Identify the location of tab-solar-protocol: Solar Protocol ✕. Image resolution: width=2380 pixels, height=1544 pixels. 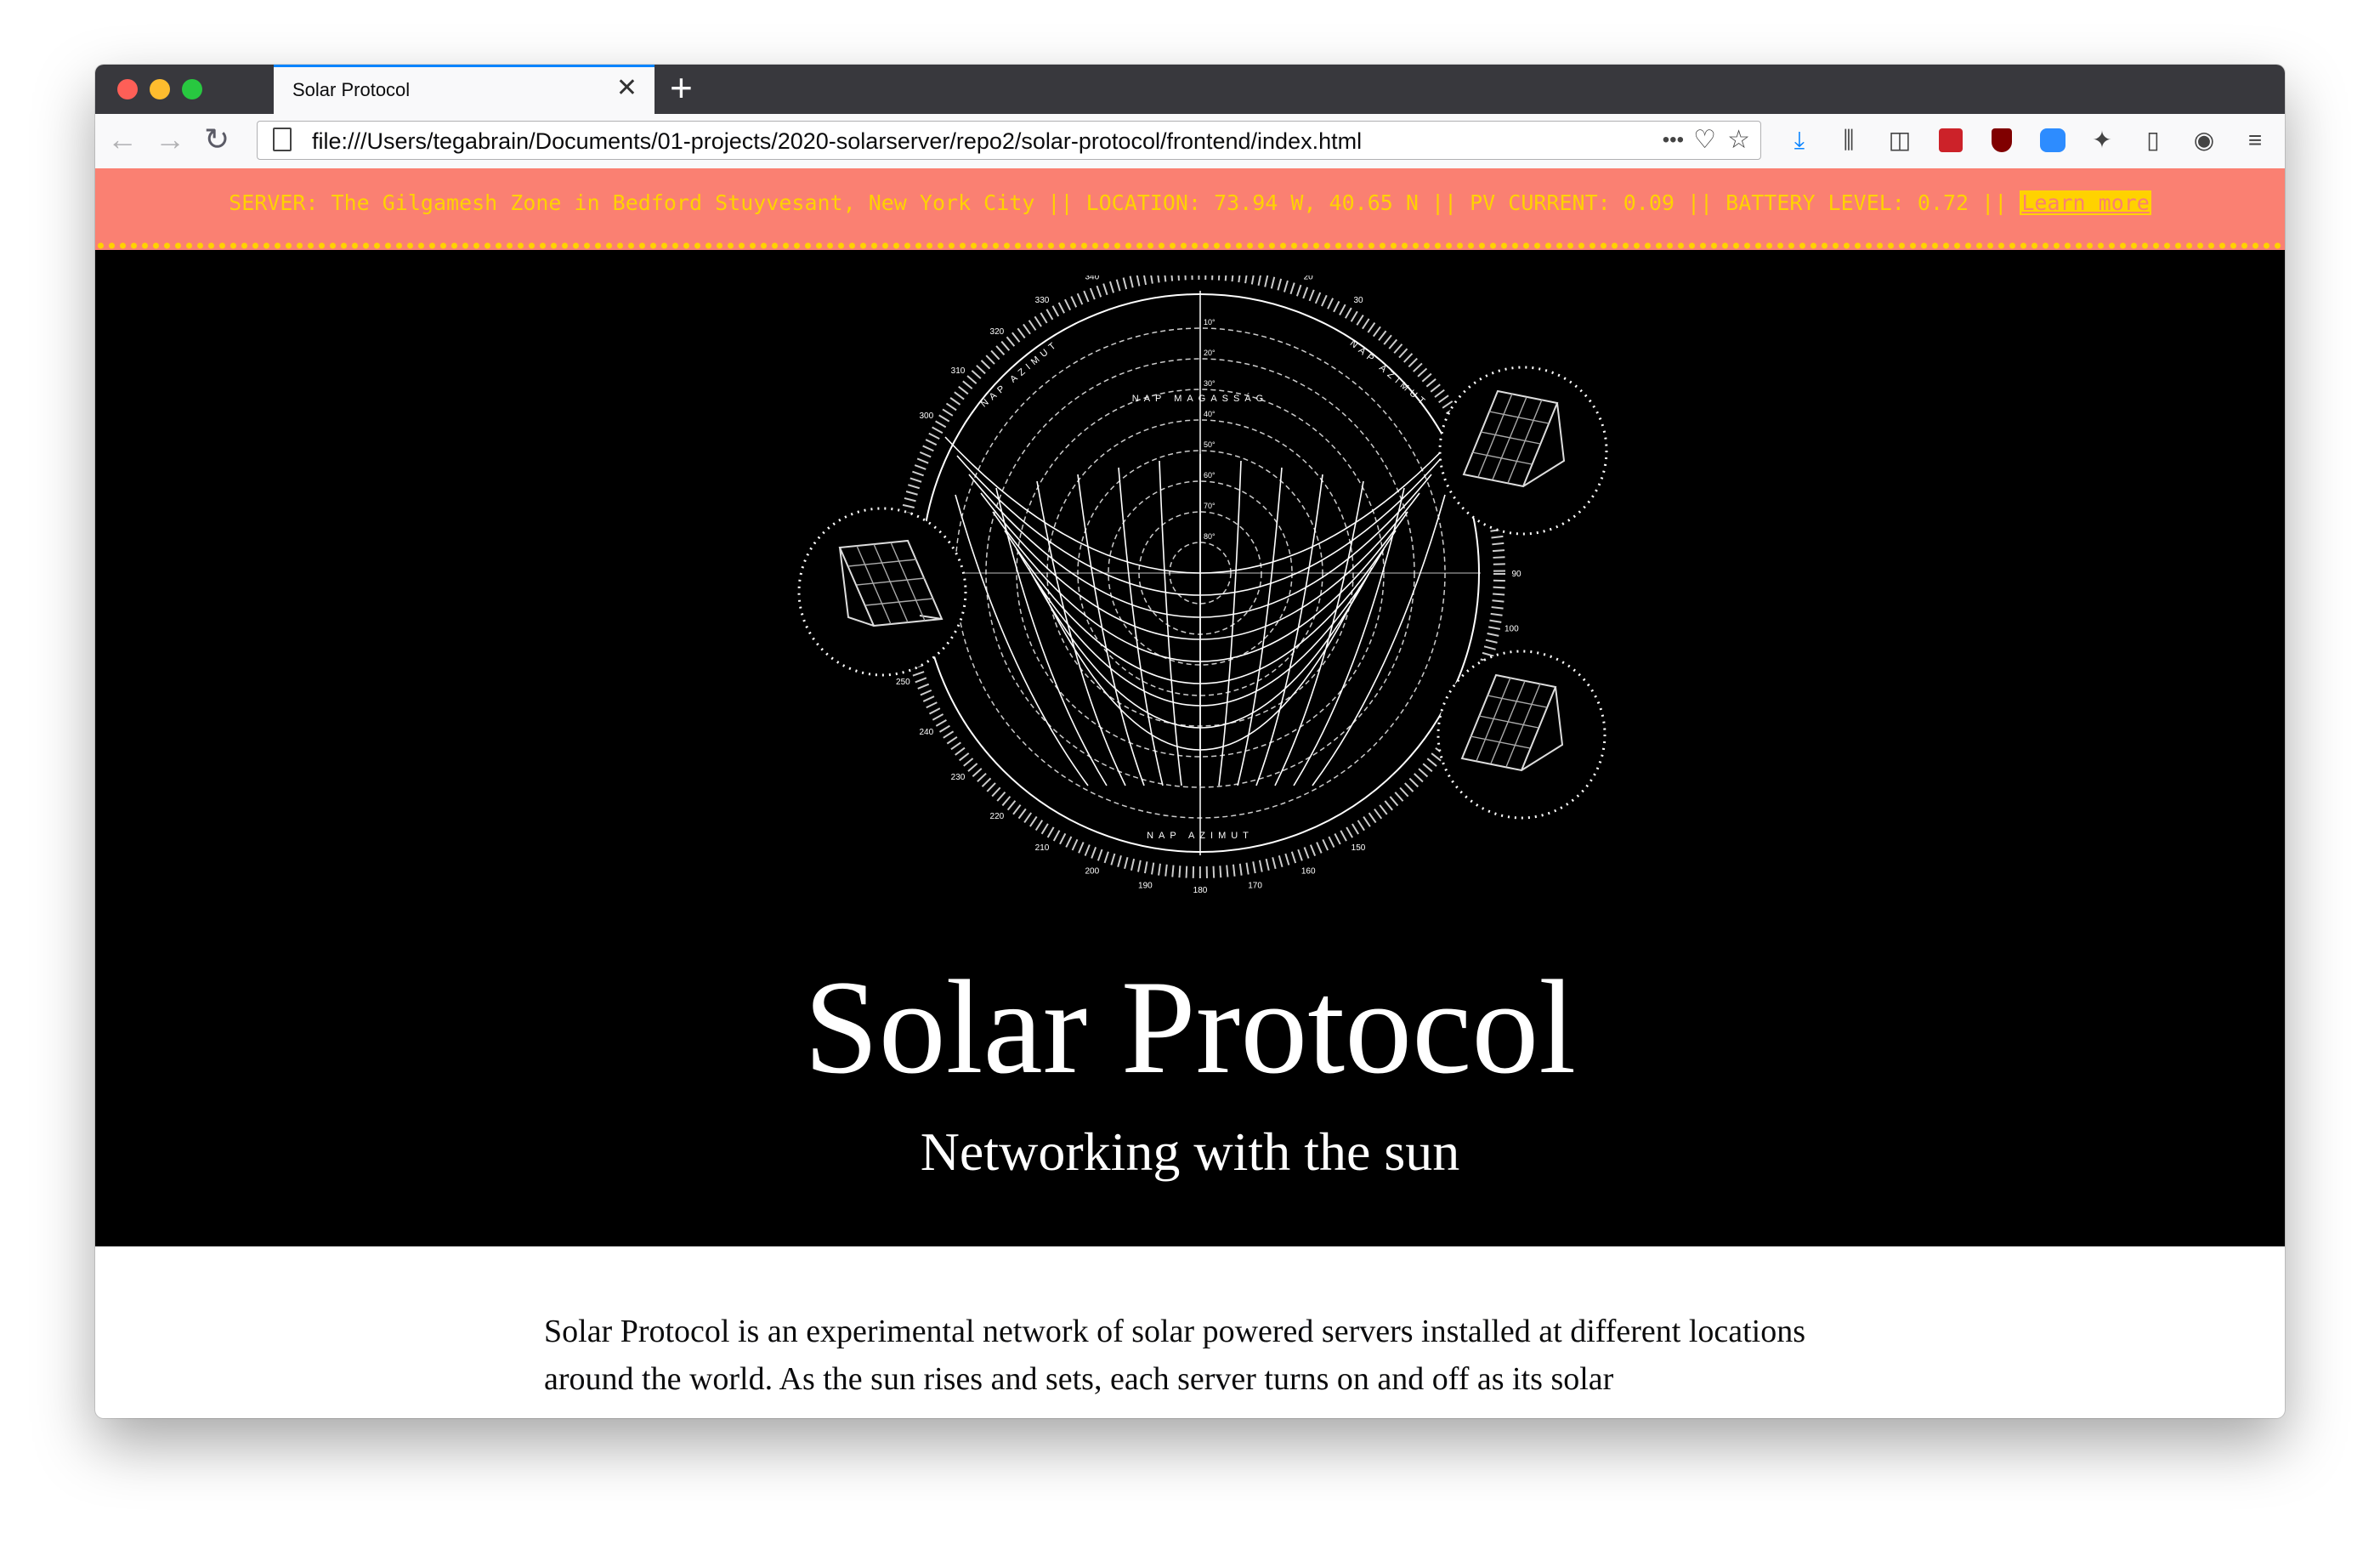
(464, 89).